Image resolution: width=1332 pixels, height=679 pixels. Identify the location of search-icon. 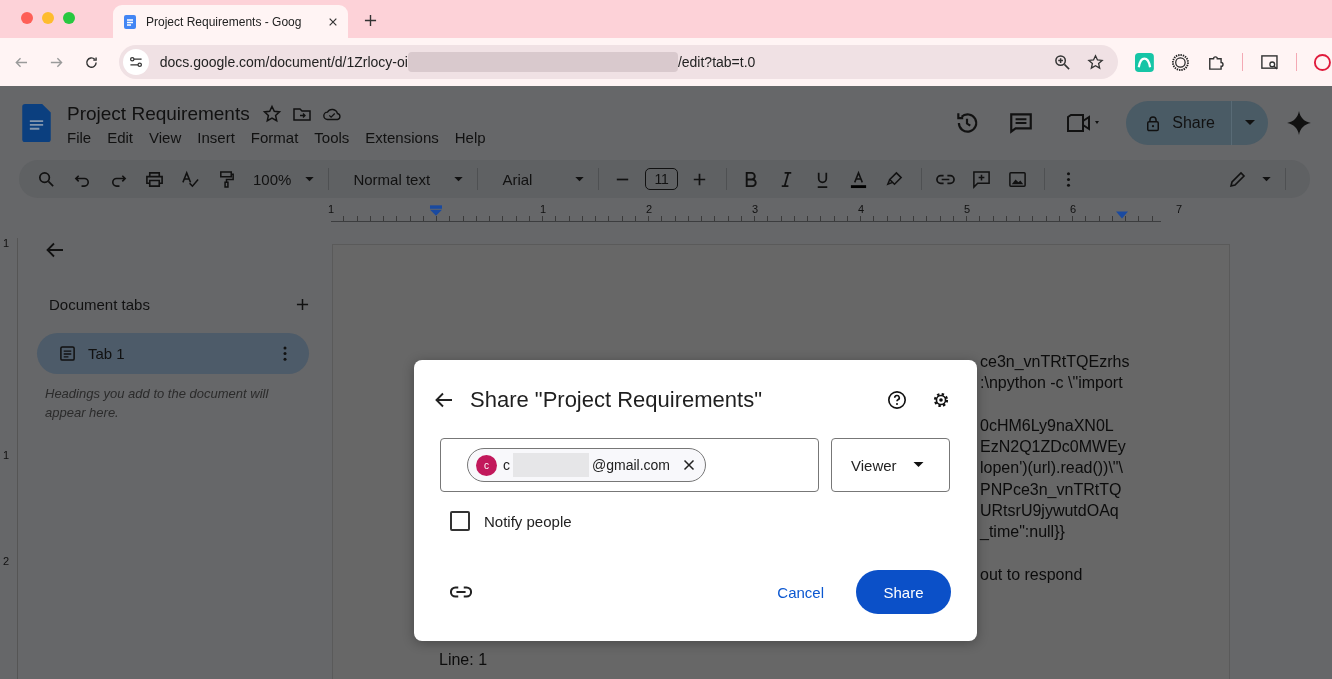
(46, 179).